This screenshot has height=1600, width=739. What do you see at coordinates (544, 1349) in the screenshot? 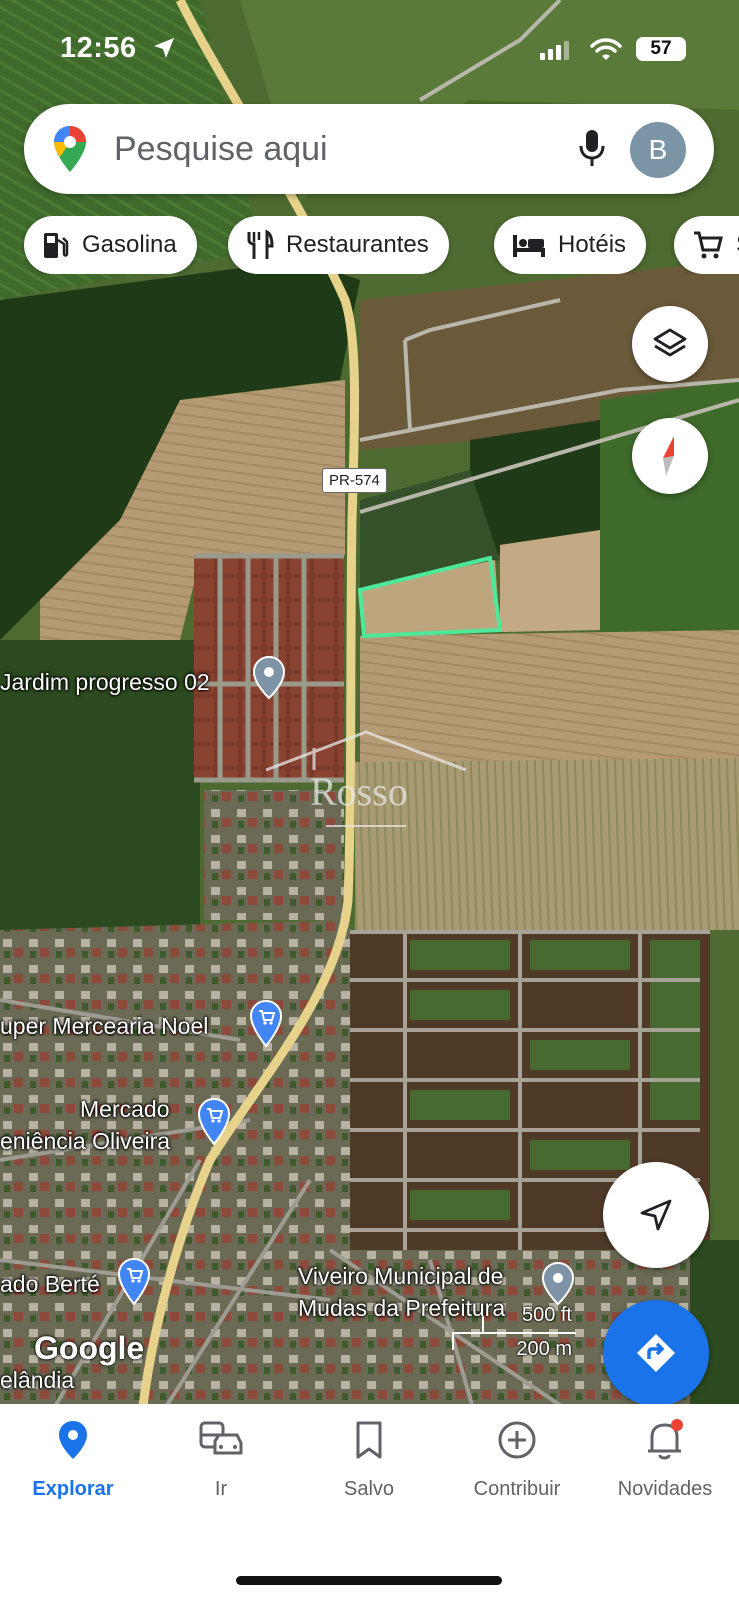
I see `scale-metric: 200 m` at bounding box center [544, 1349].